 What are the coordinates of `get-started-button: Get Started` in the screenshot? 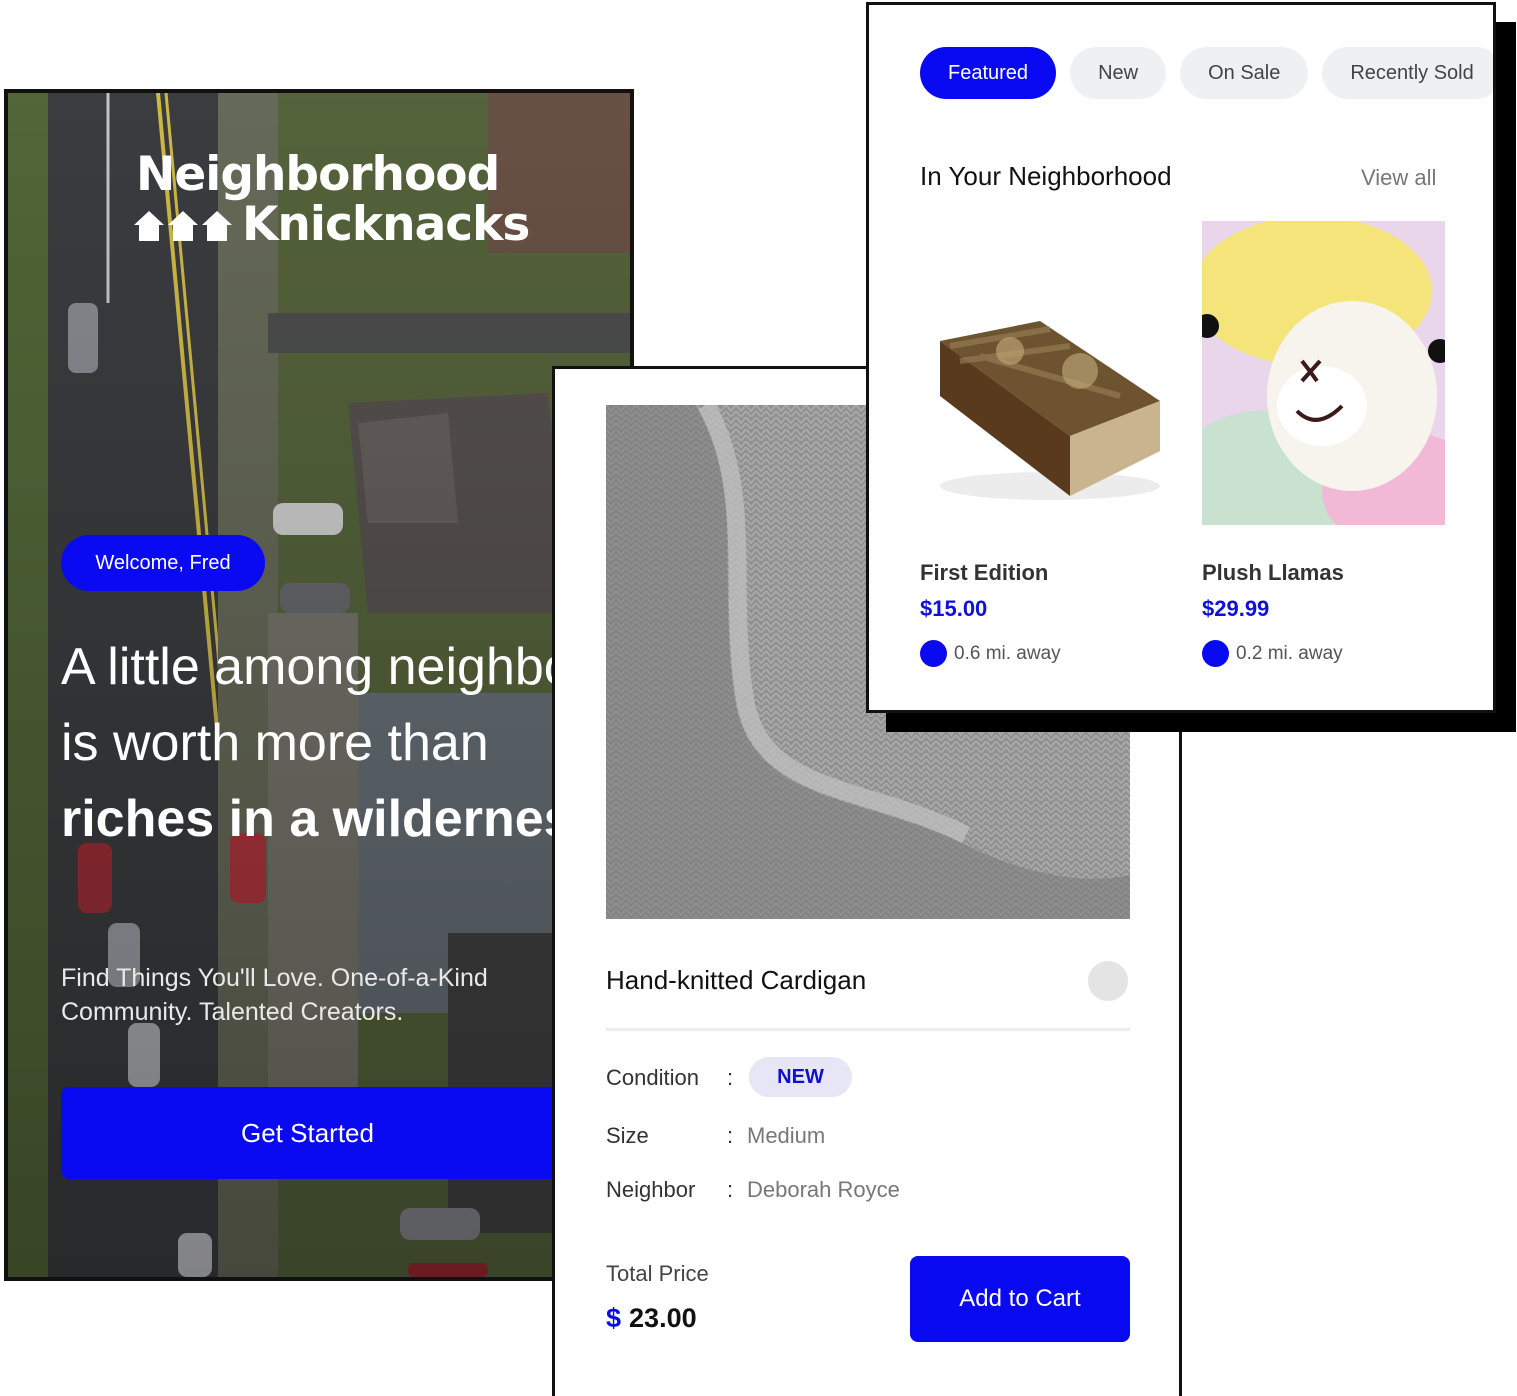 It's located at (345, 1133).